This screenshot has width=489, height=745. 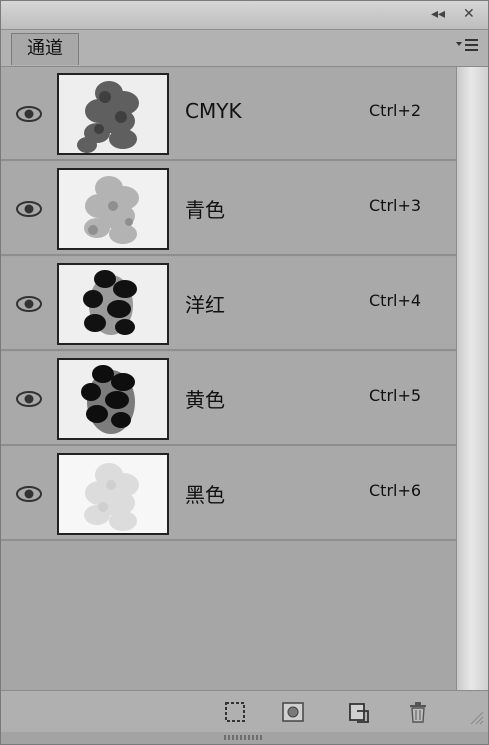 I want to click on channel-name: 黑色, so click(x=205, y=495).